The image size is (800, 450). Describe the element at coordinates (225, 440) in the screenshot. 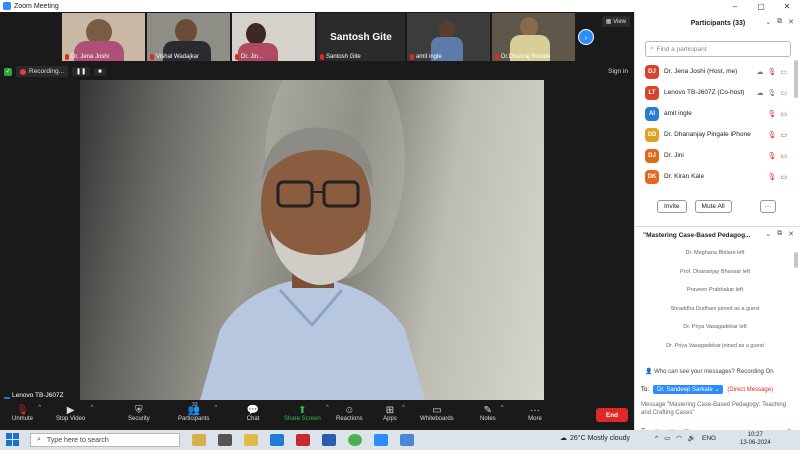

I see `task-view-icon` at that location.